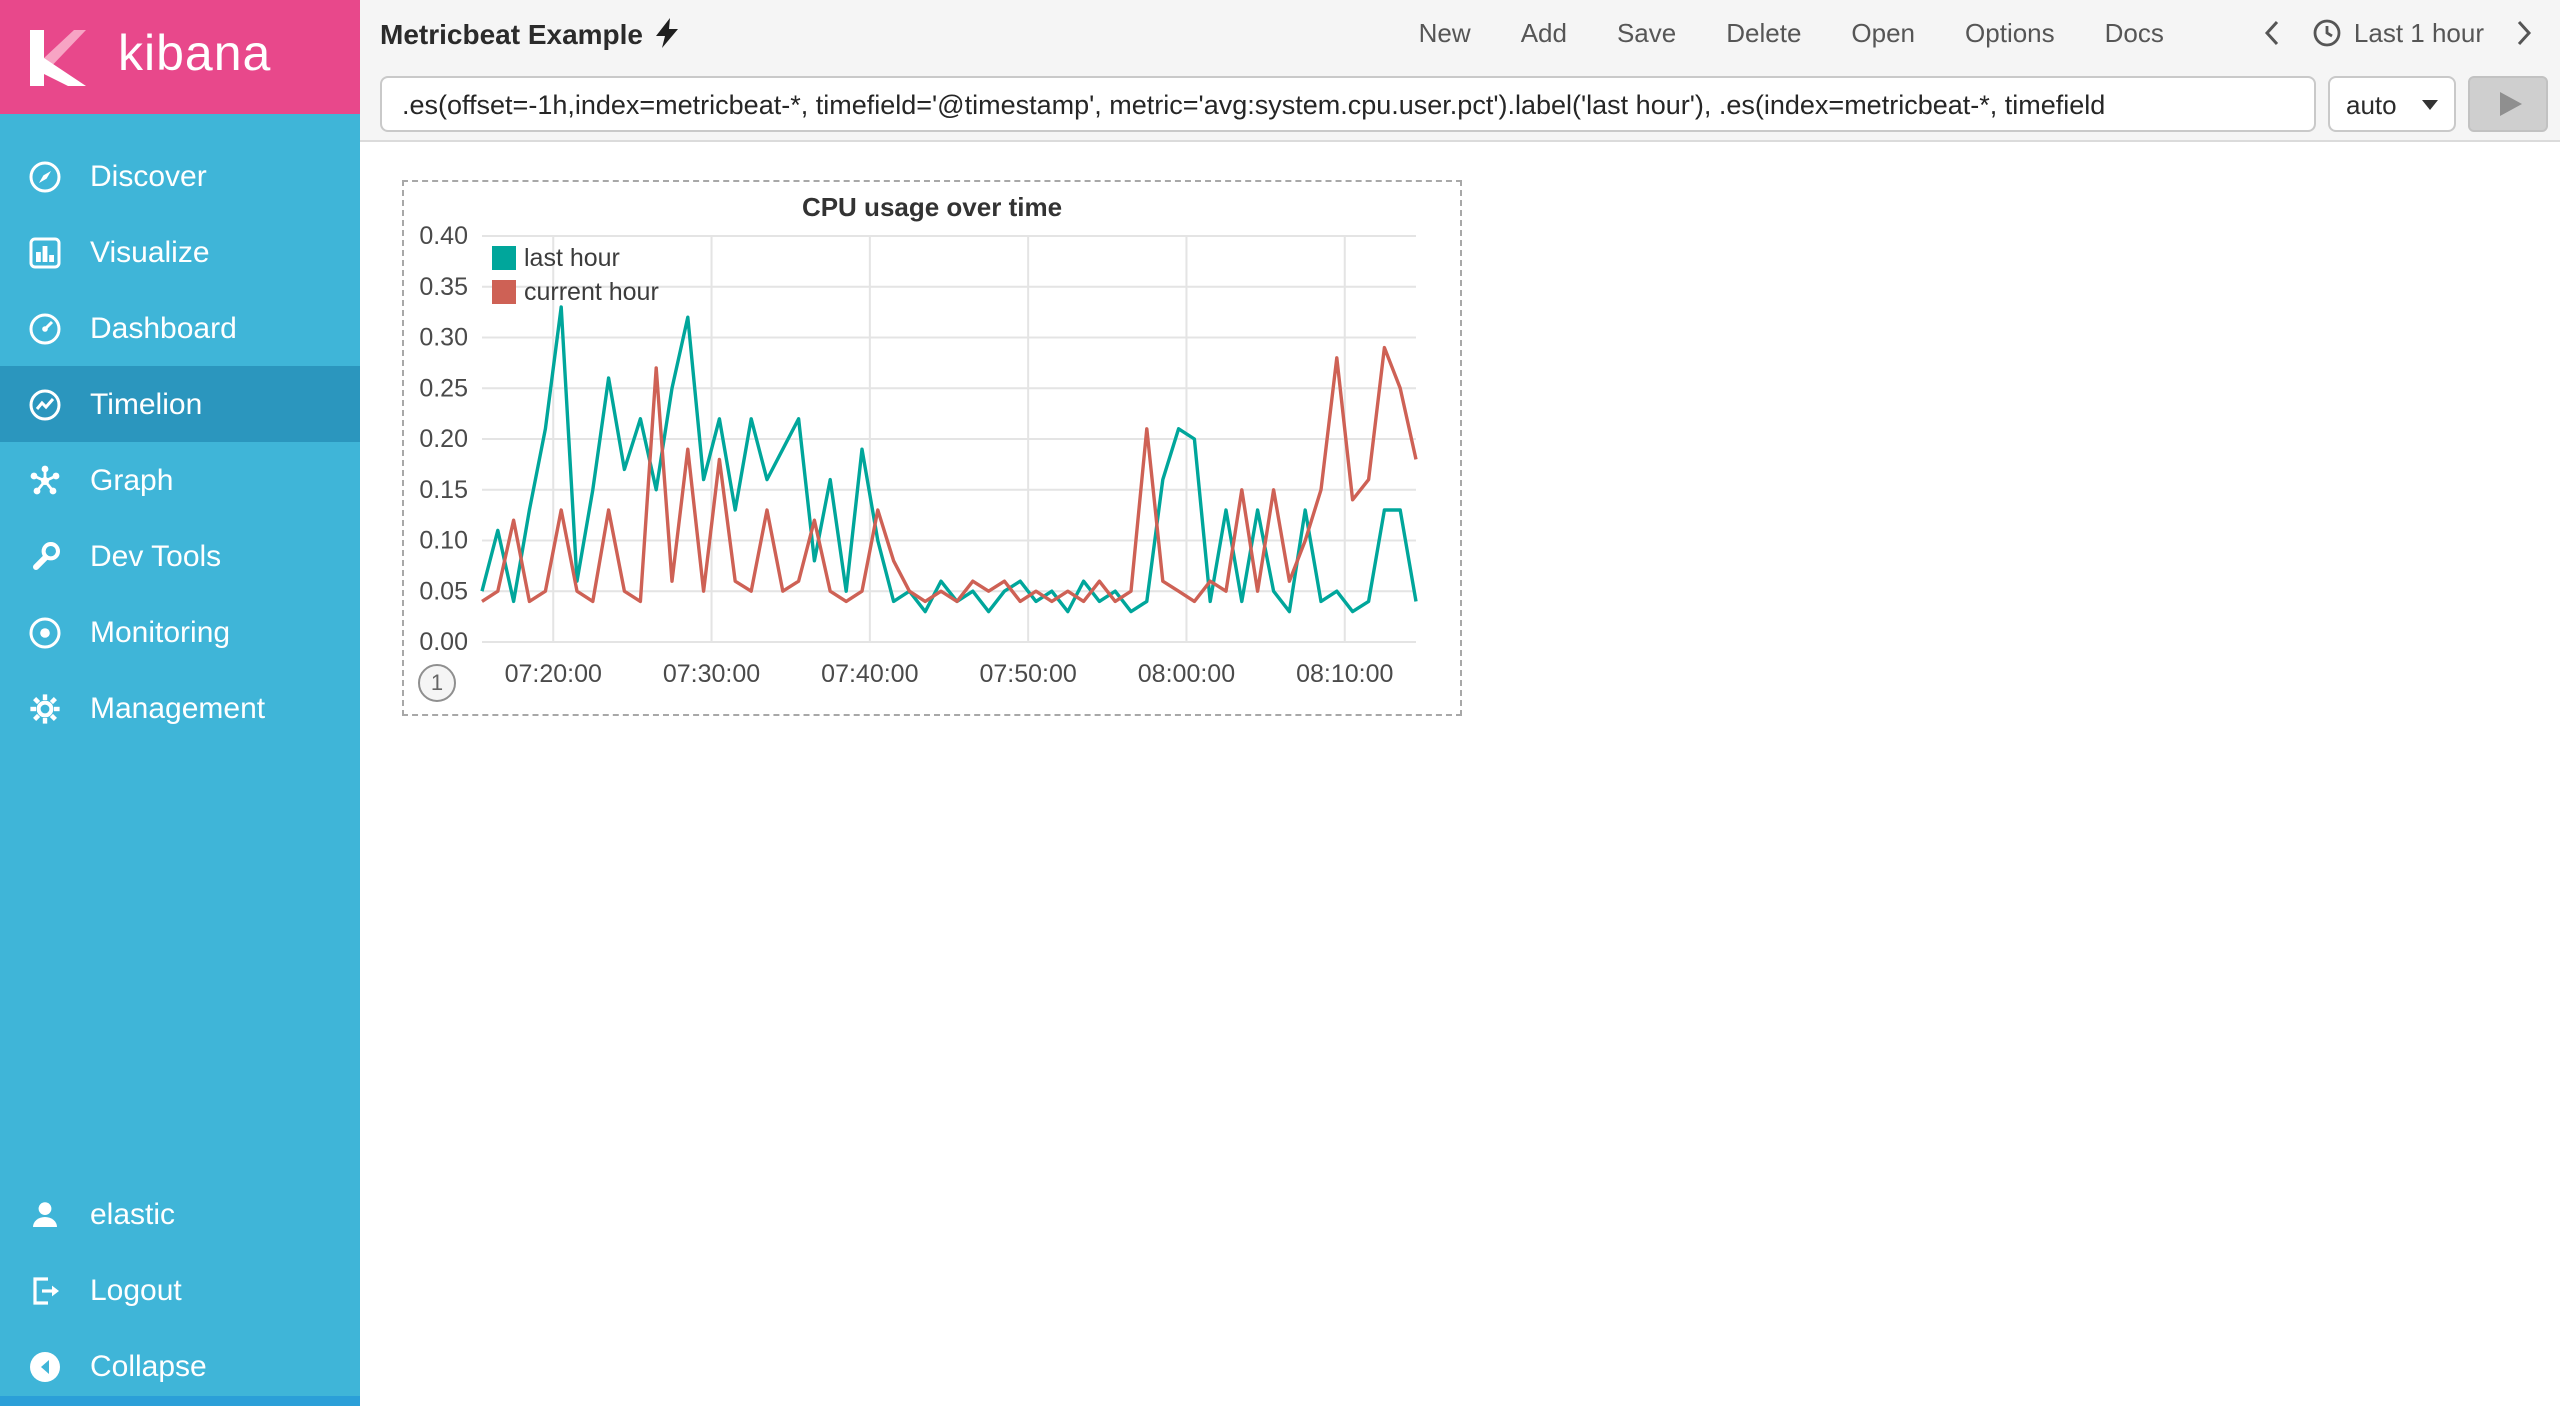 This screenshot has width=2560, height=1406. Describe the element at coordinates (148, 176) in the screenshot. I see `sidebar-item-label: Discover` at that location.